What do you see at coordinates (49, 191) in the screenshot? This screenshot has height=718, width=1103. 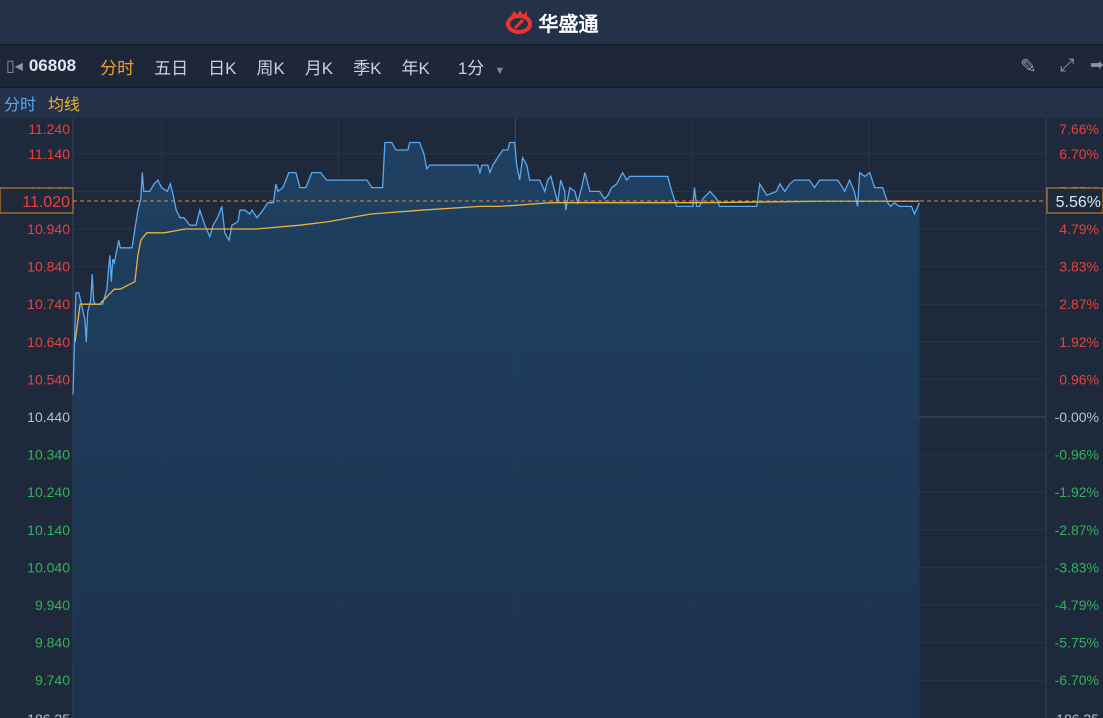 I see `y-tick-label-left: 11.040` at bounding box center [49, 191].